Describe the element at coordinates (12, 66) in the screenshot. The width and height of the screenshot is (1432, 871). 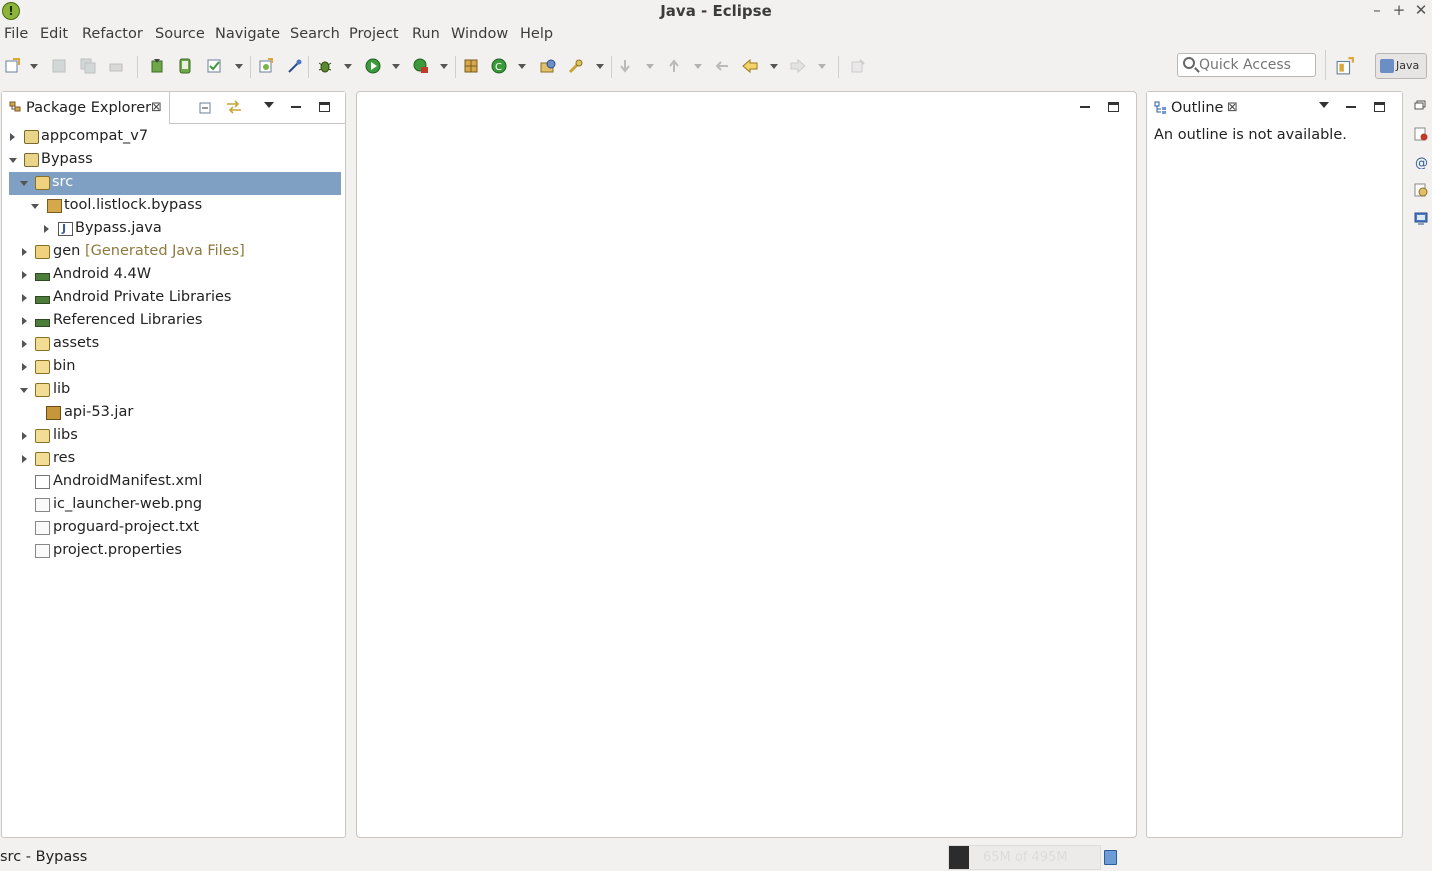
I see `new-icon` at that location.